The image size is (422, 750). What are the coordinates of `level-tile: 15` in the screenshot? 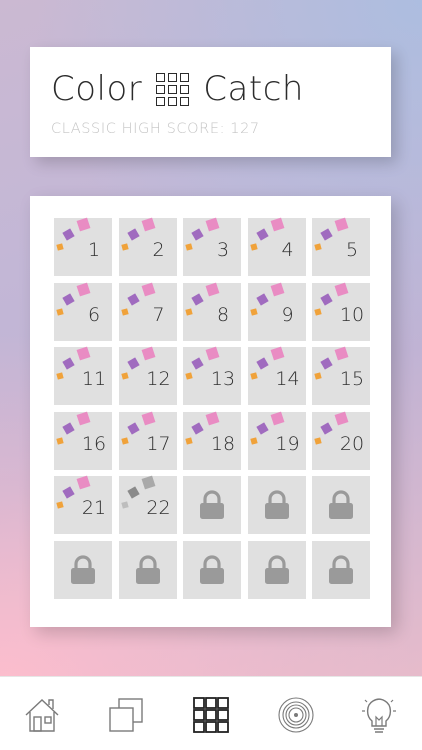 It's located at (341, 375).